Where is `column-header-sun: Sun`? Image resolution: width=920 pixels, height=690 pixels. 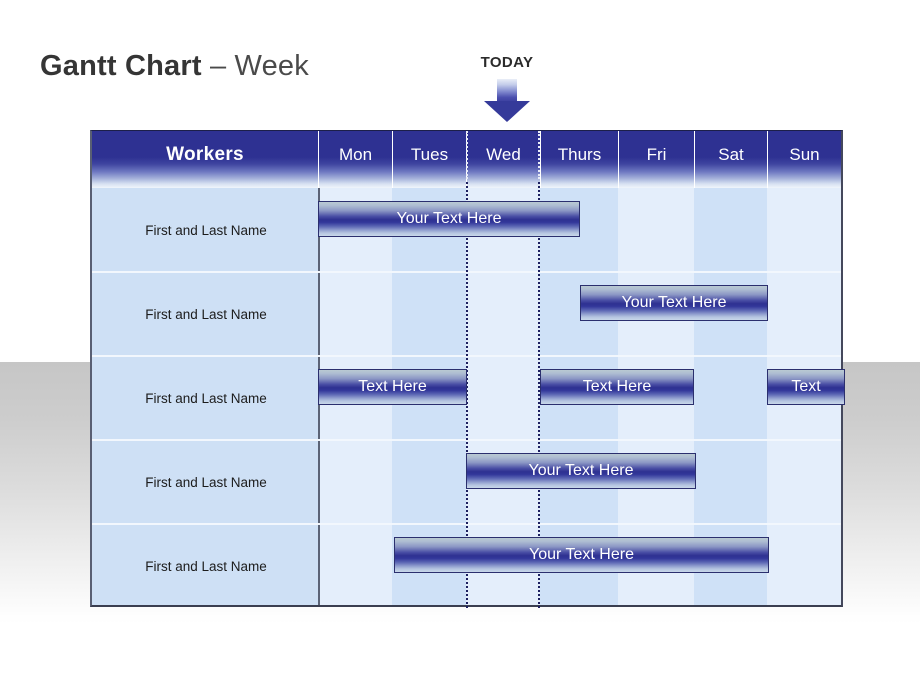 column-header-sun: Sun is located at coordinates (804, 159).